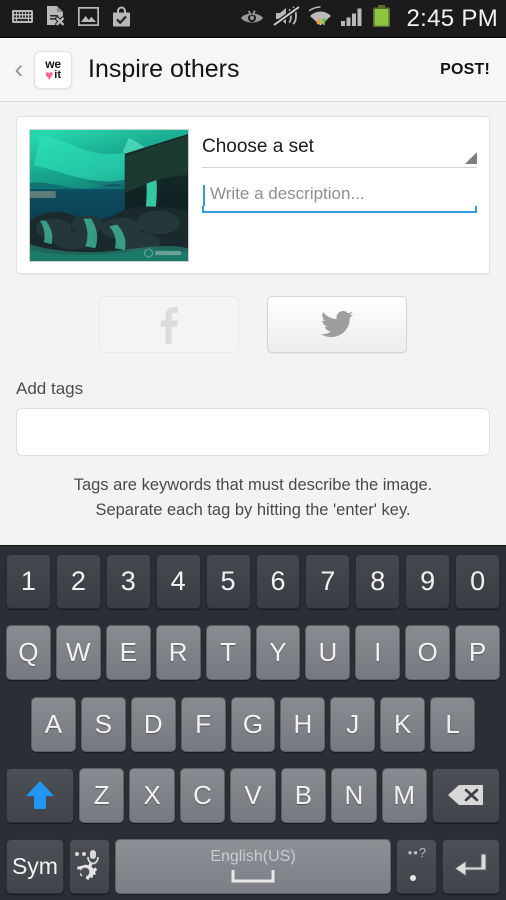  I want to click on set-selector: Choose a set, so click(339, 150).